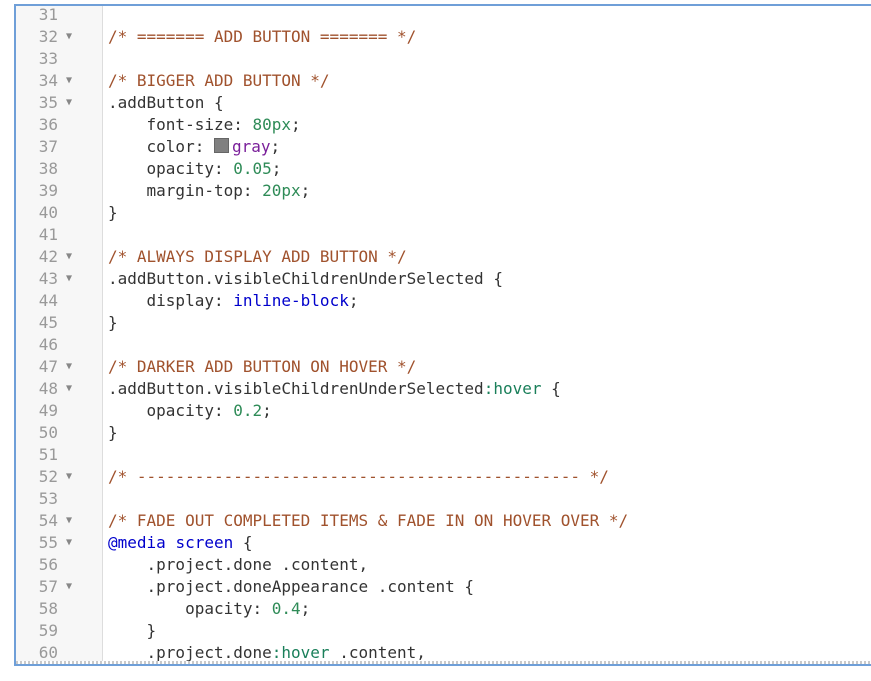  What do you see at coordinates (443, 631) in the screenshot?
I see `code-line: 59 }` at bounding box center [443, 631].